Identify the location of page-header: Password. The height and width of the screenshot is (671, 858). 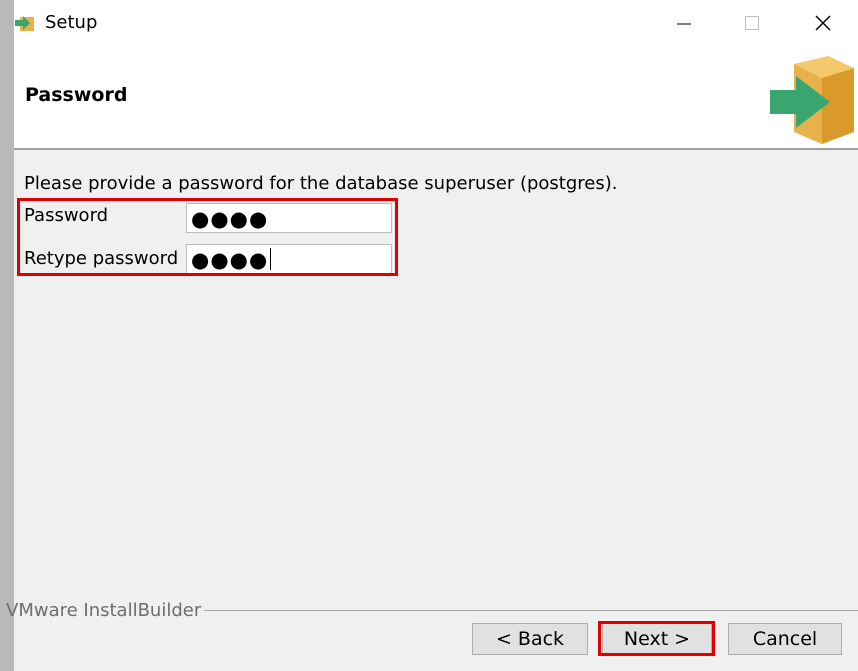
(436, 98).